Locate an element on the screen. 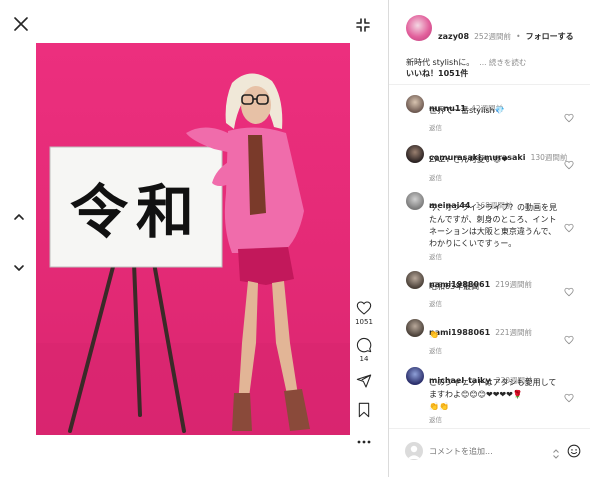 The height and width of the screenshot is (477, 590). comment-text-line: このジャケットはアタシも愛用して is located at coordinates (493, 382).